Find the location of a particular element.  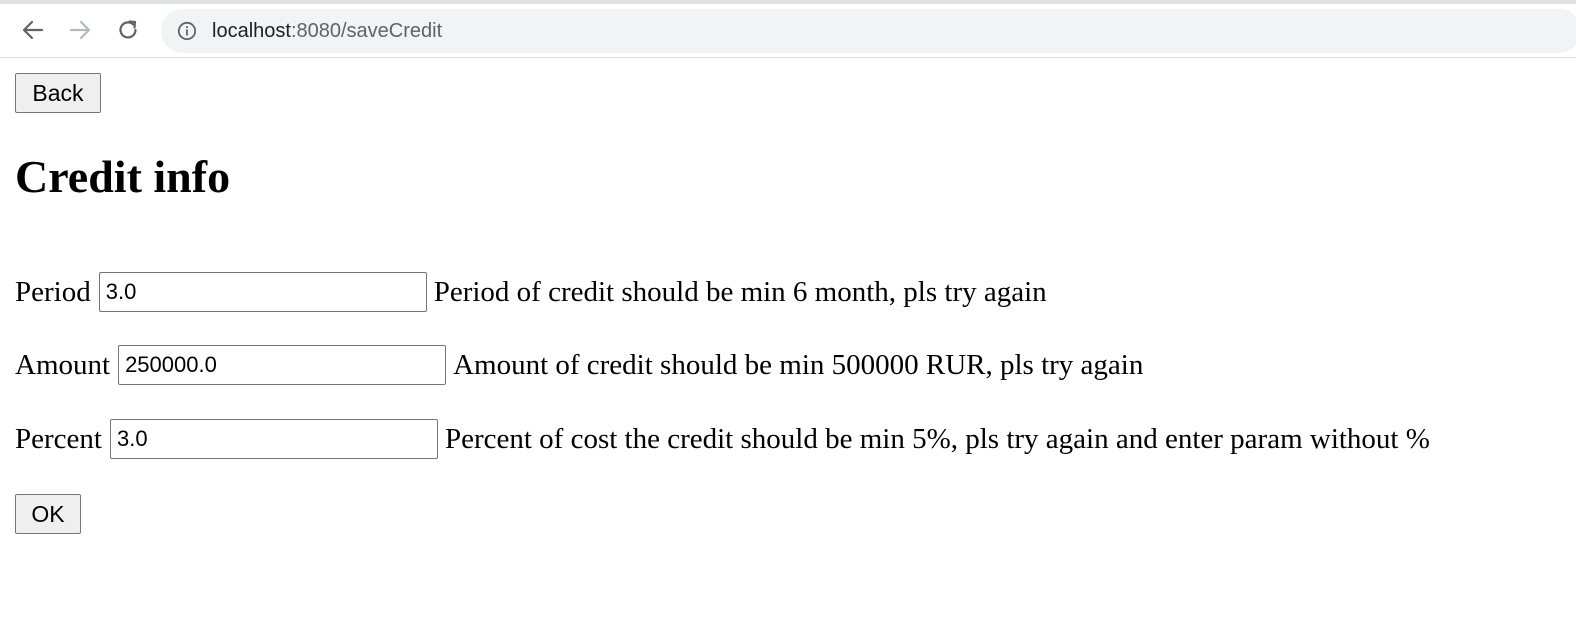

info-icon is located at coordinates (187, 31).